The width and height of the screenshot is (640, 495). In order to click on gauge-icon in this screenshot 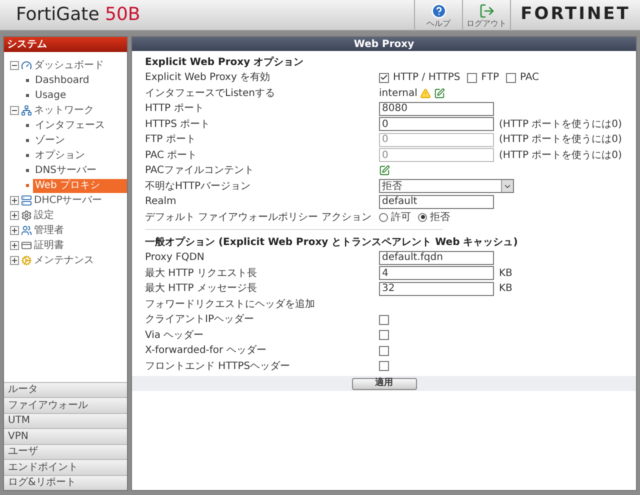, I will do `click(26, 65)`.